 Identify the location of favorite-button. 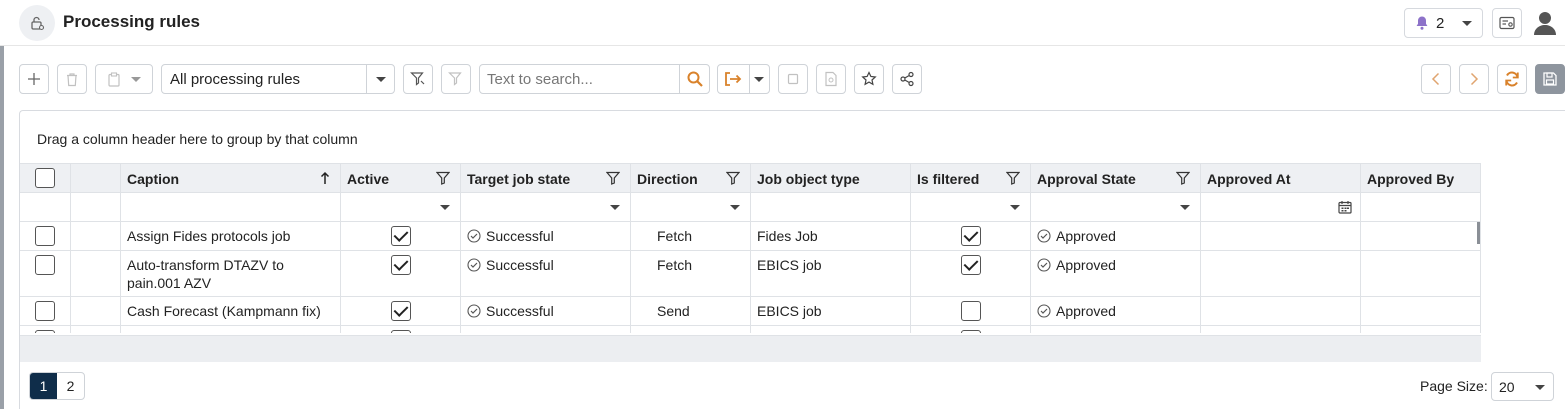
(869, 79).